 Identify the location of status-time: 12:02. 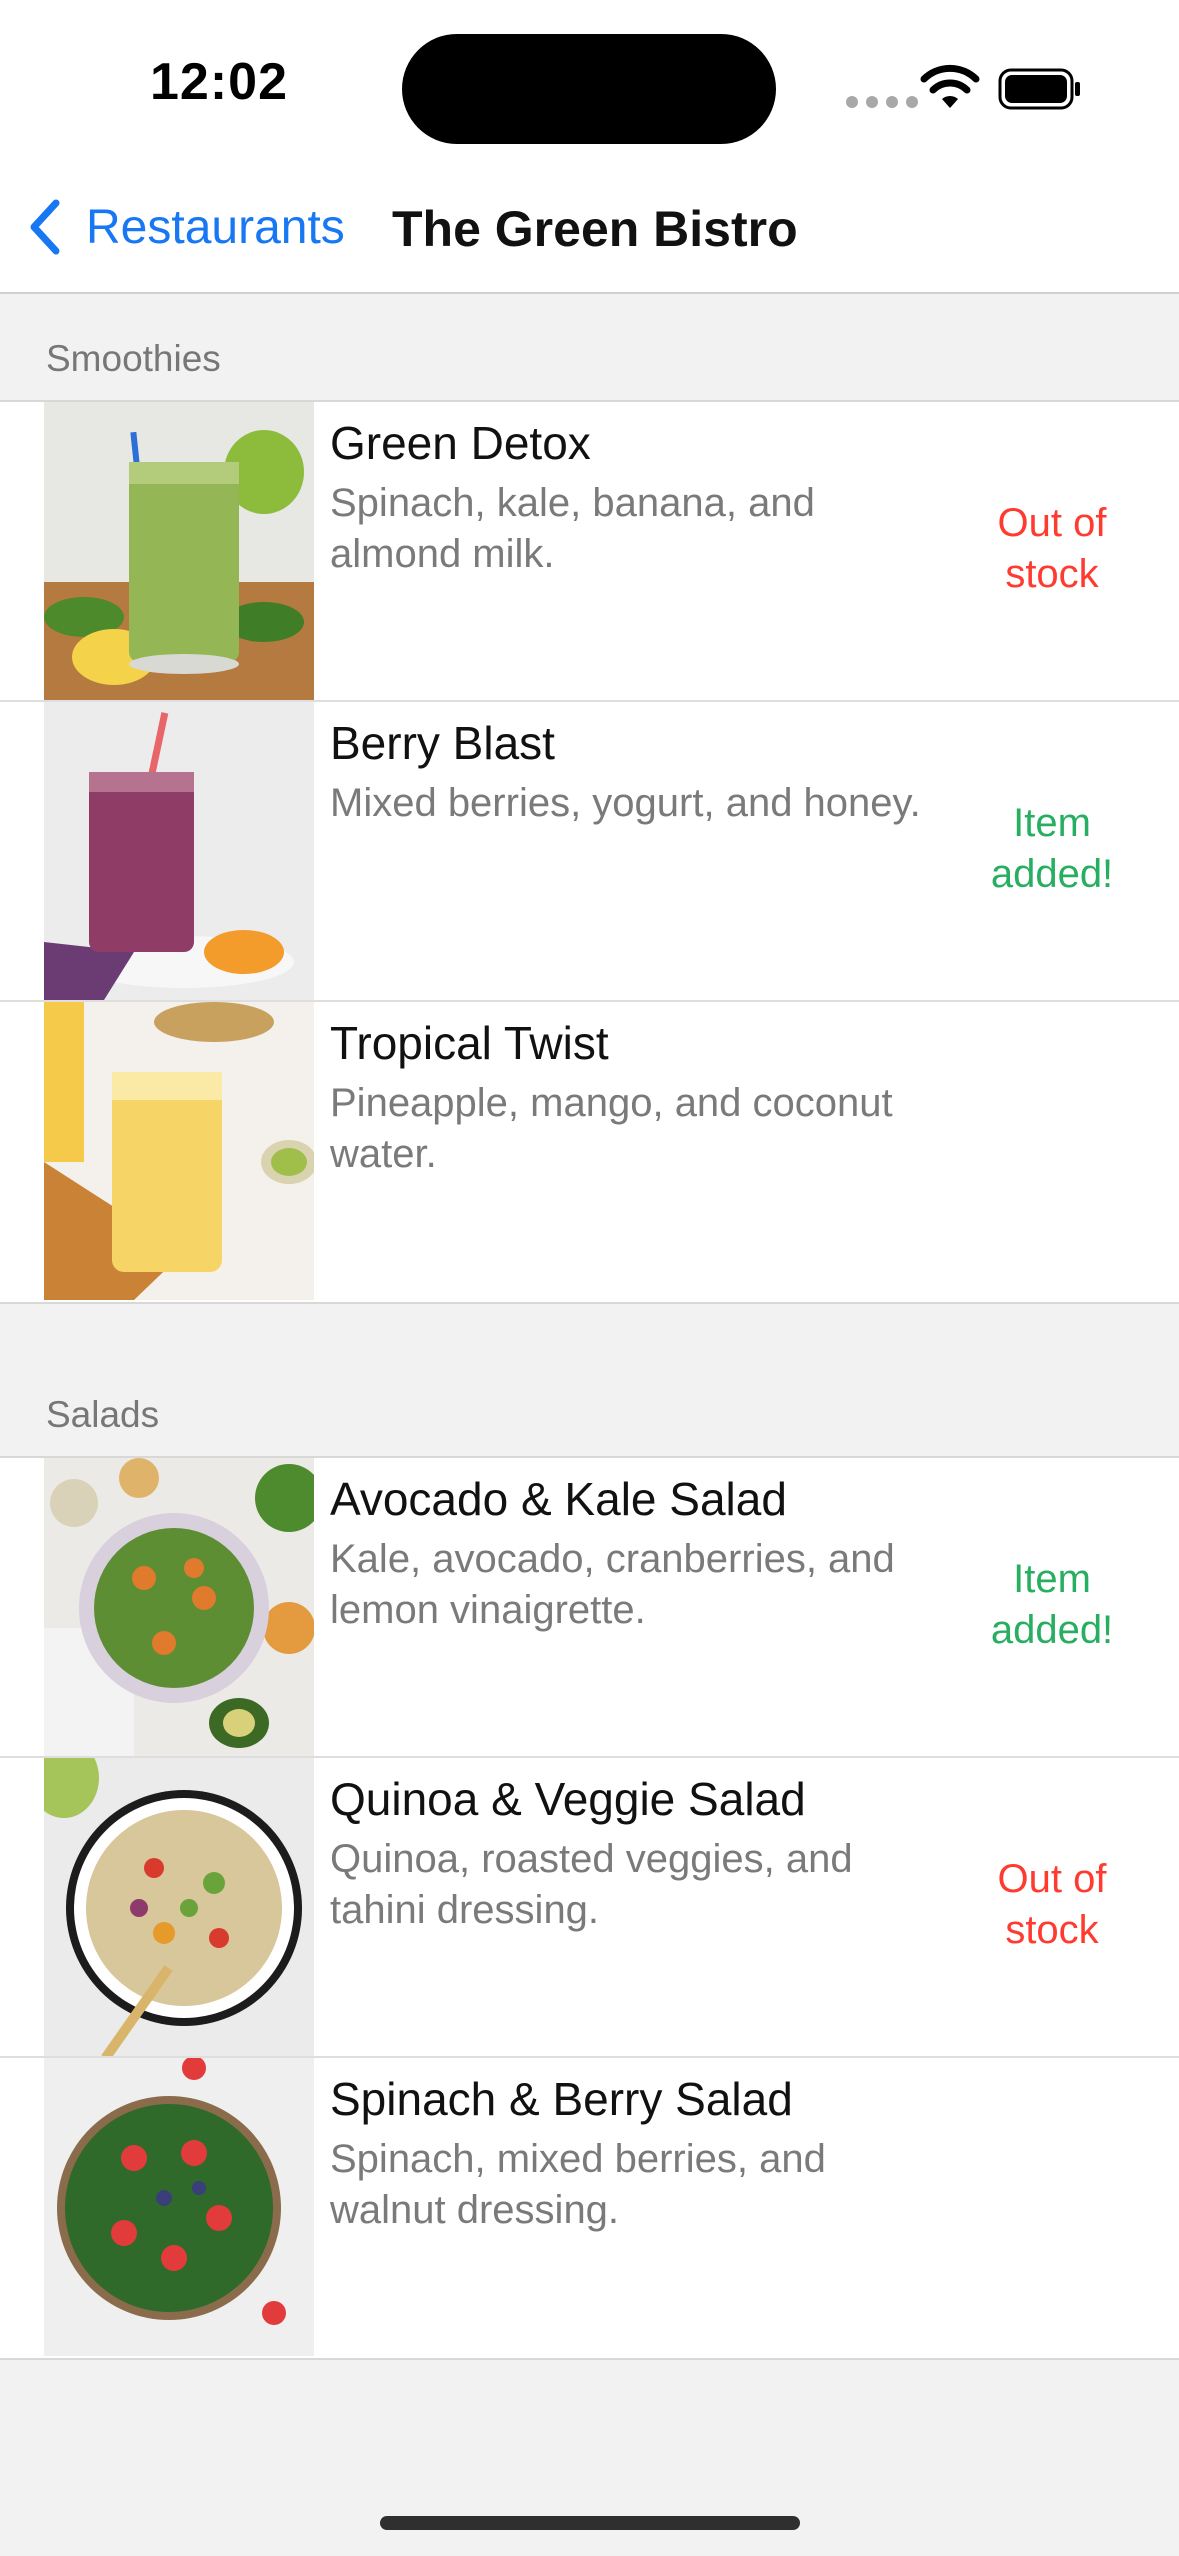
(219, 82).